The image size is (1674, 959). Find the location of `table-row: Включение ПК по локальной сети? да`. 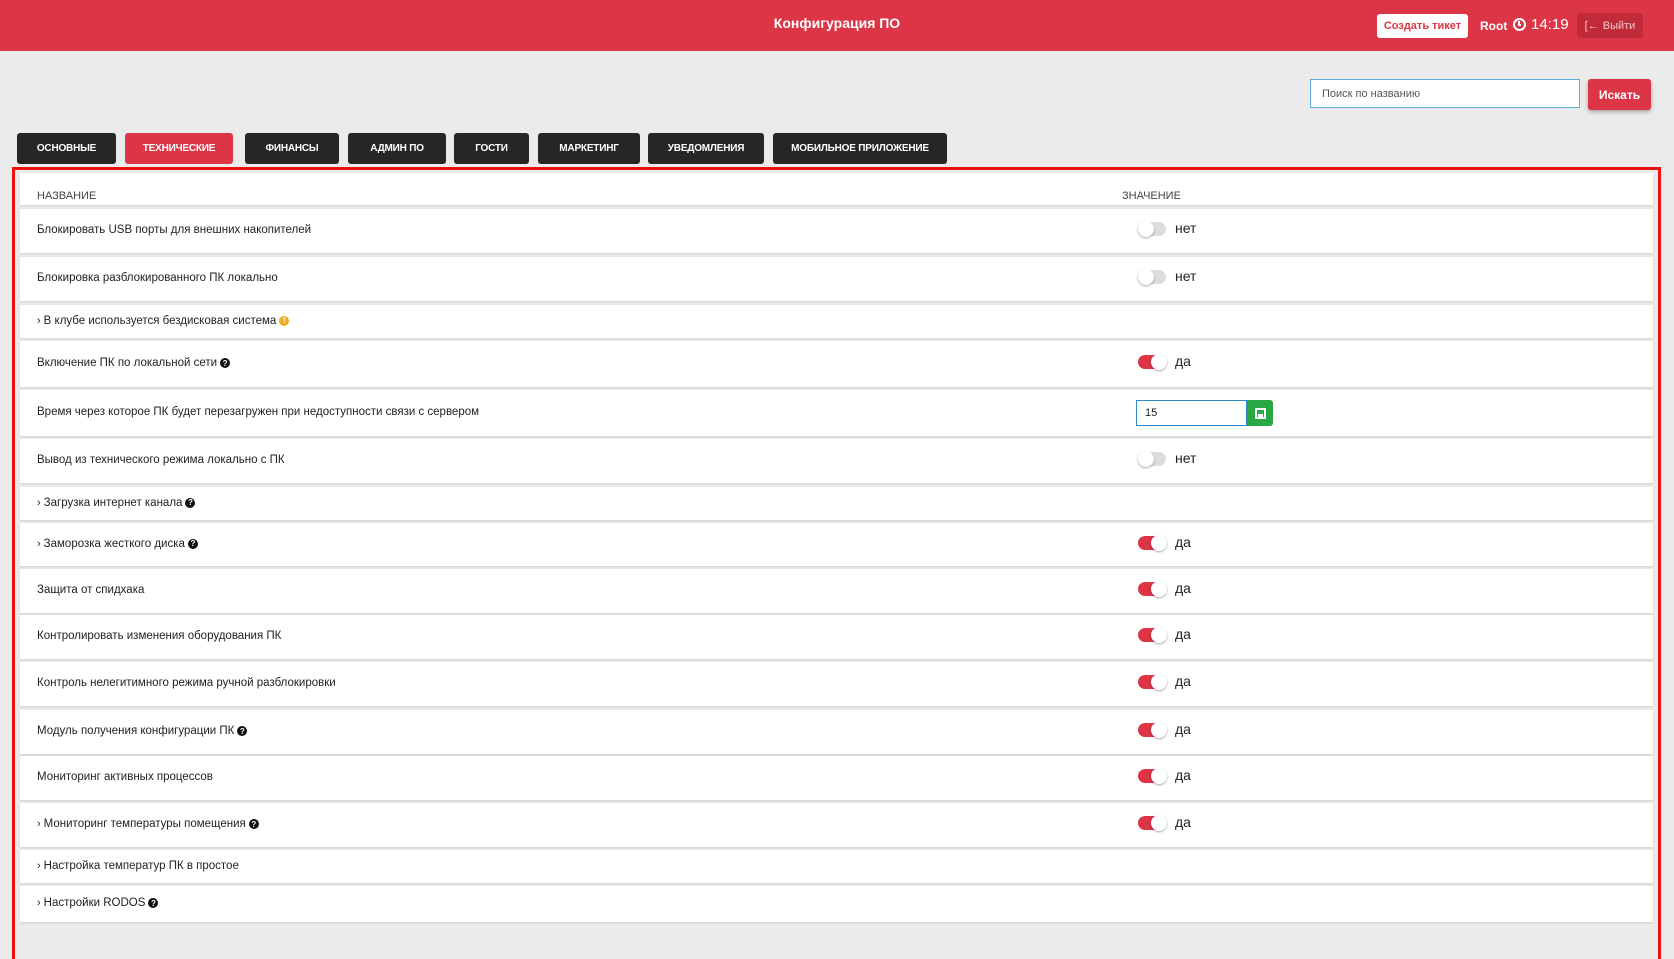

table-row: Включение ПК по локальной сети? да is located at coordinates (836, 364).